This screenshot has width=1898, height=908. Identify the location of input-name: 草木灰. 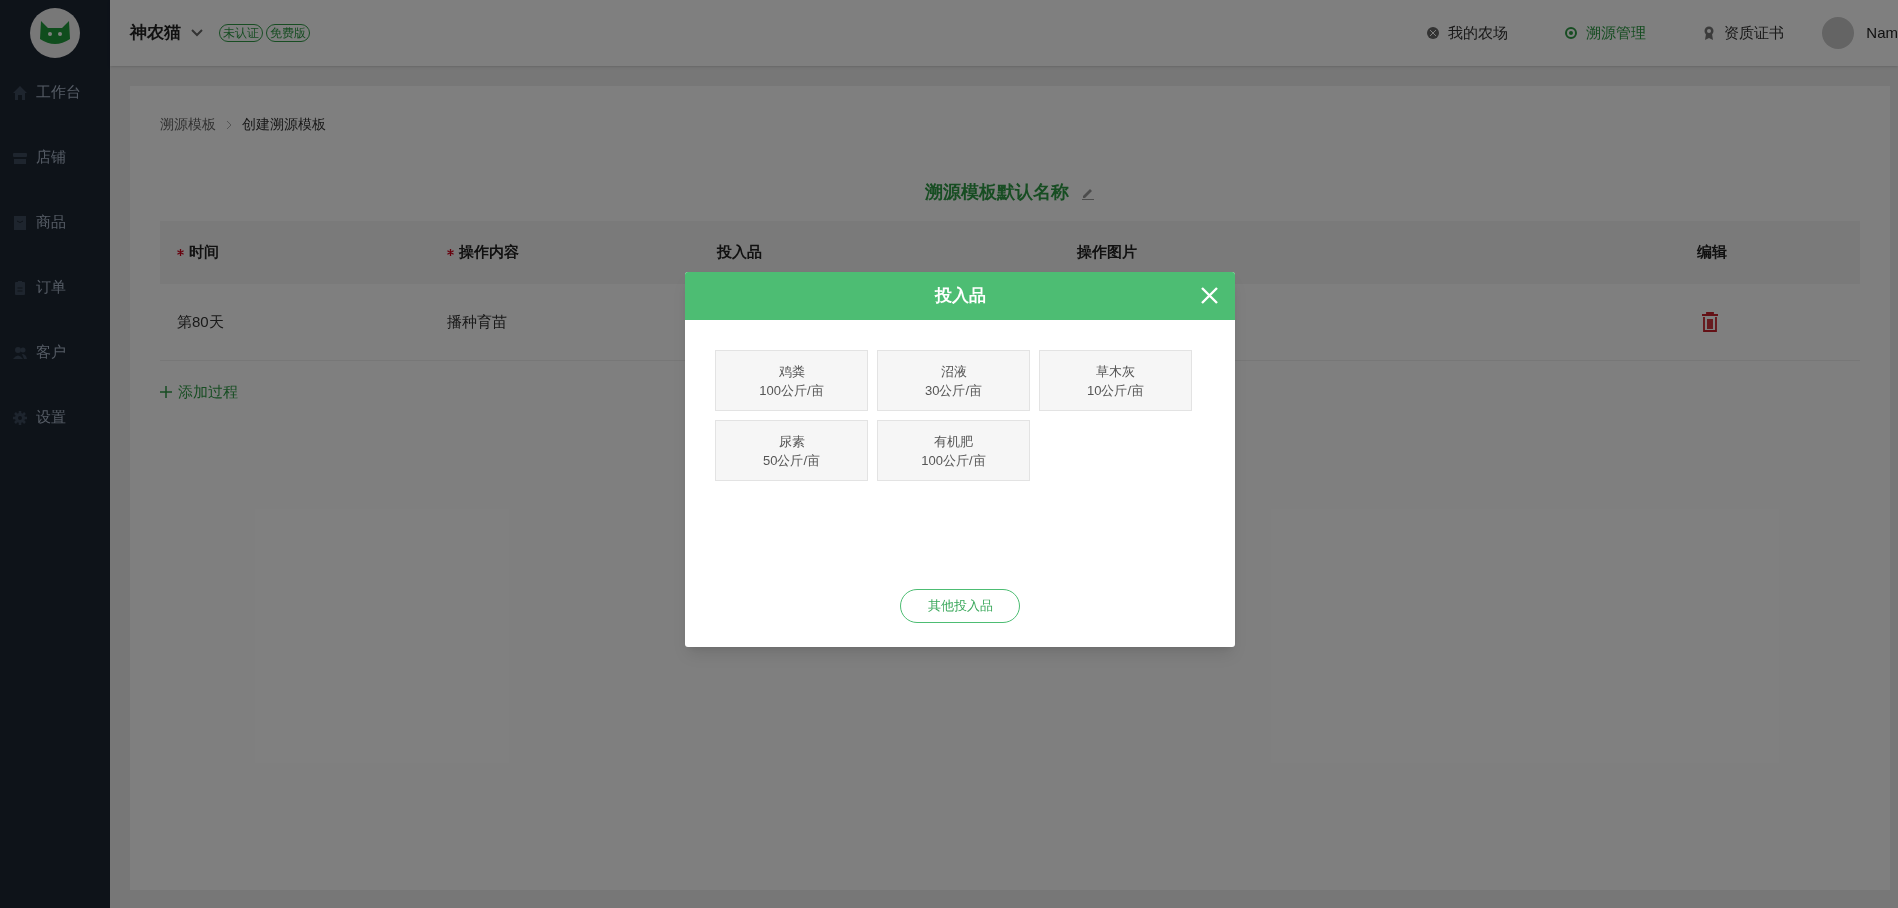
(1115, 371).